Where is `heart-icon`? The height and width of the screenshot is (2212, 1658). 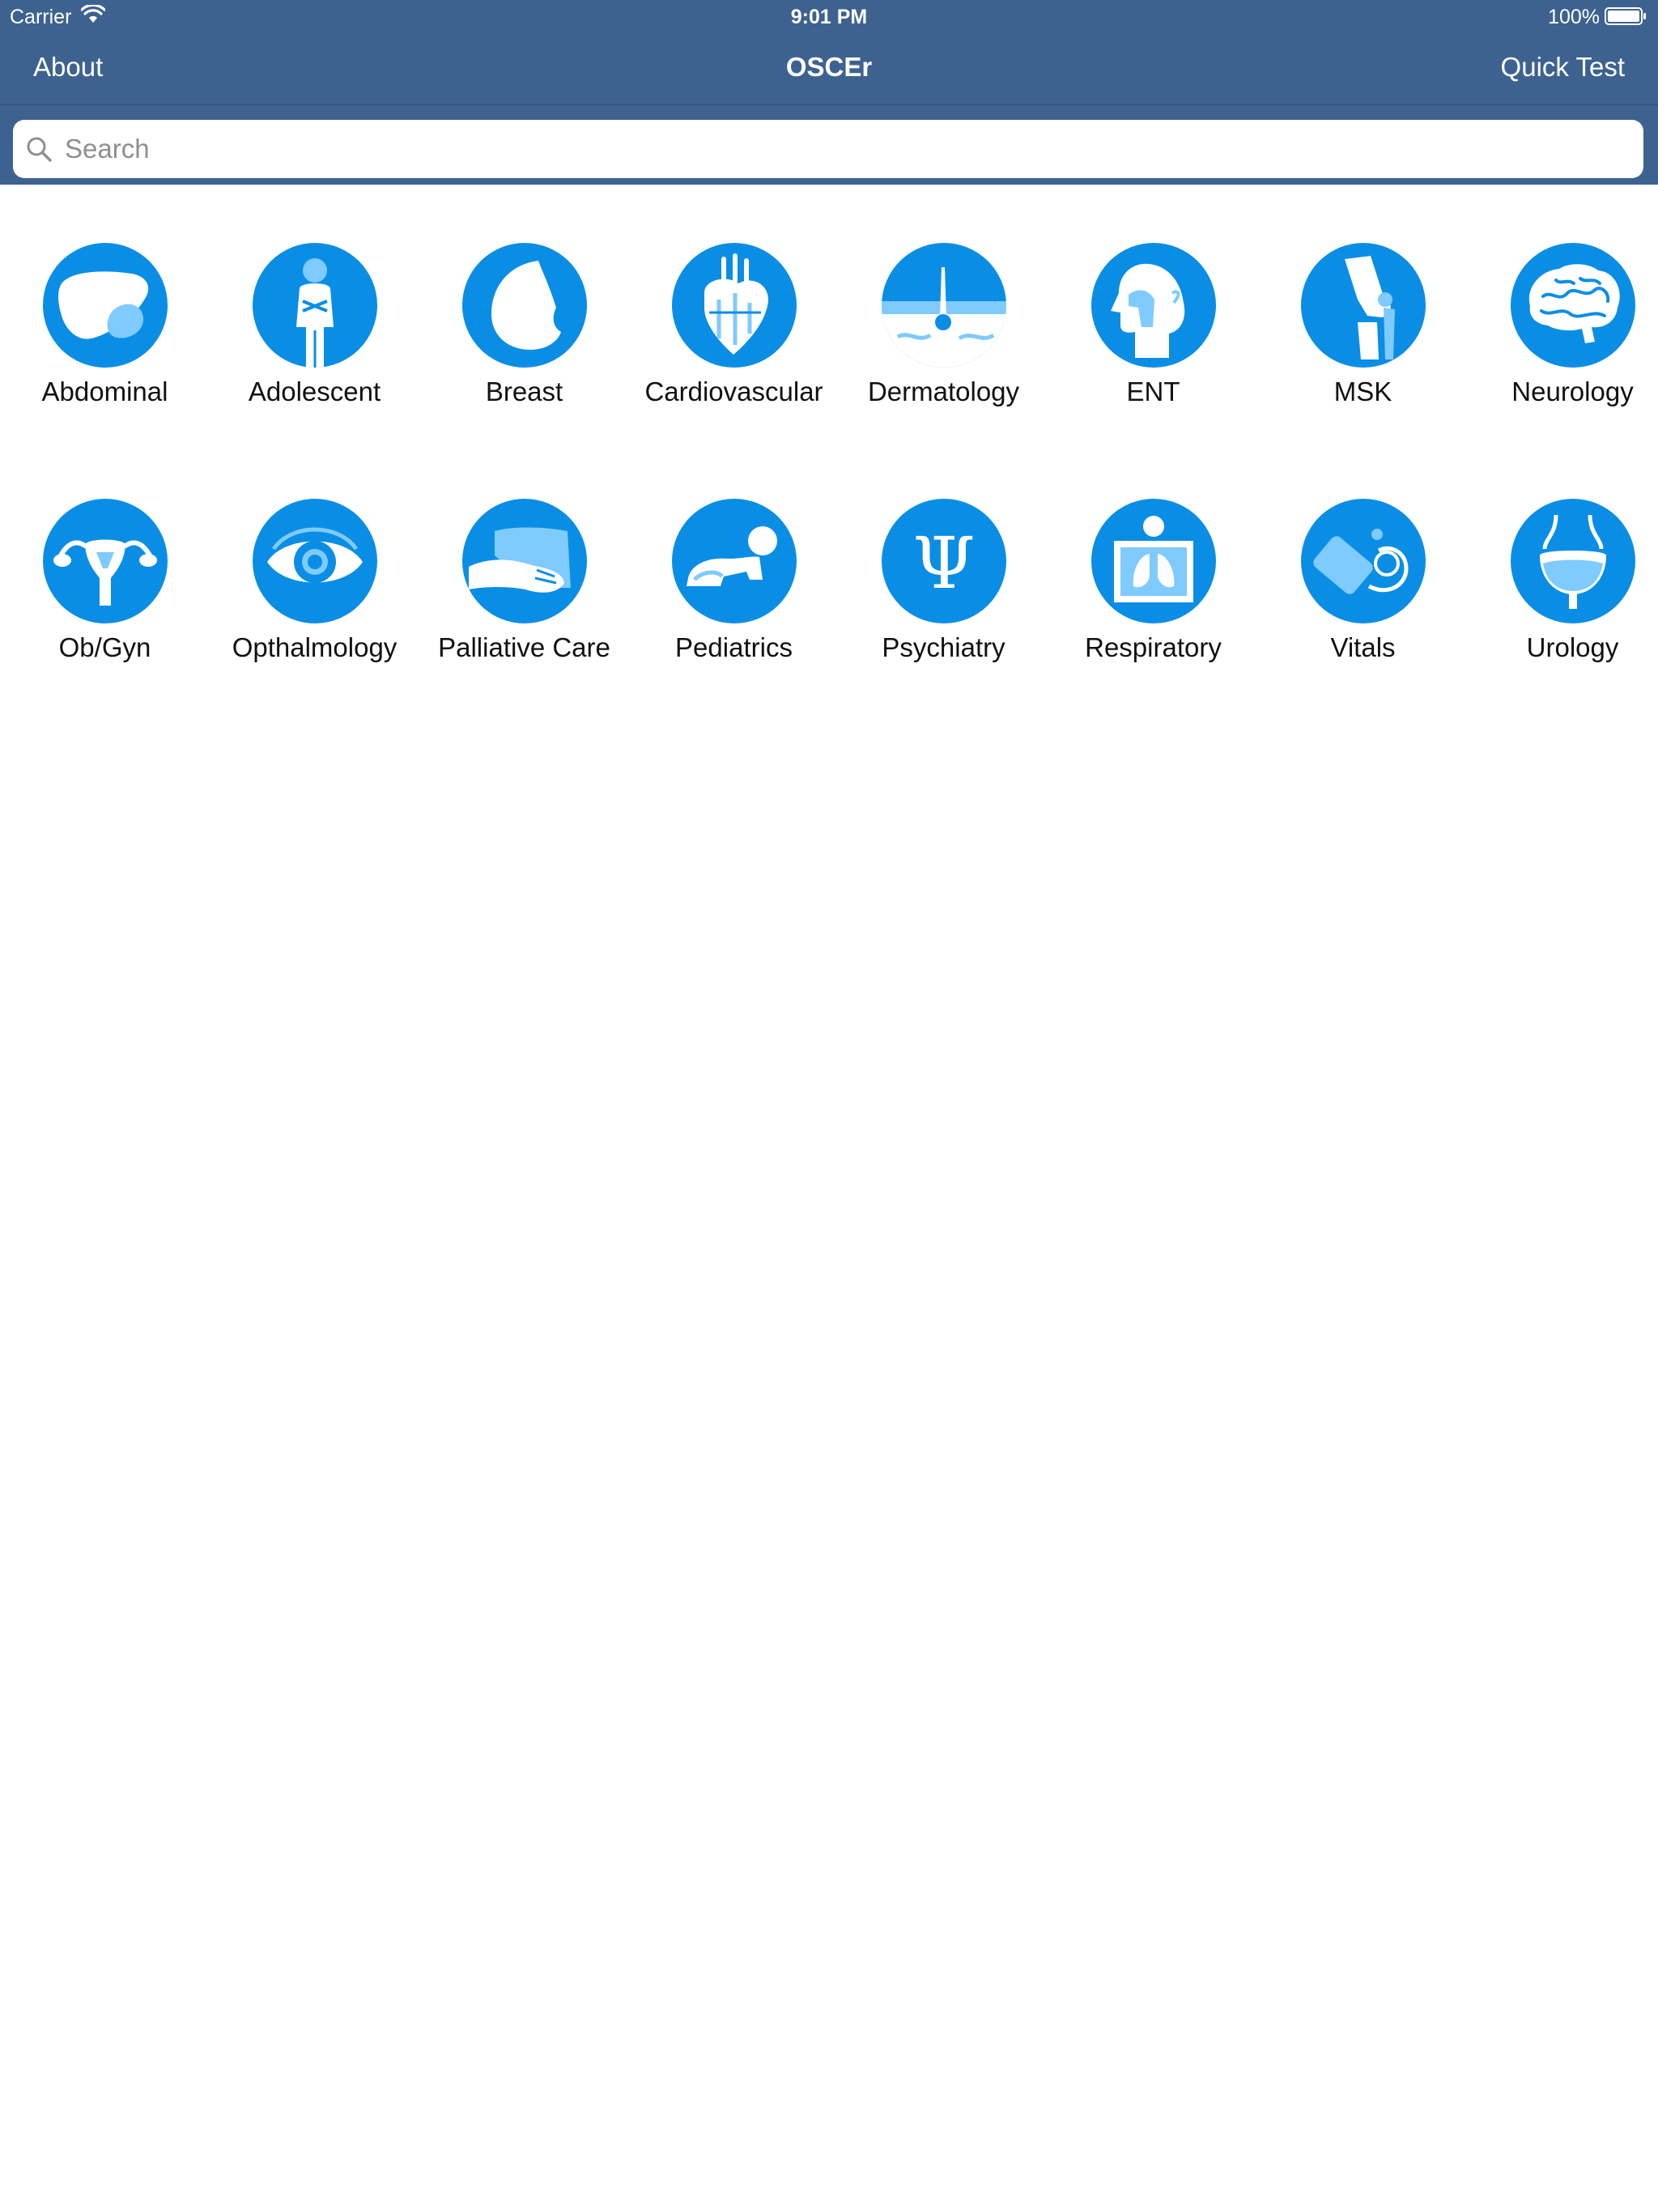 heart-icon is located at coordinates (736, 304).